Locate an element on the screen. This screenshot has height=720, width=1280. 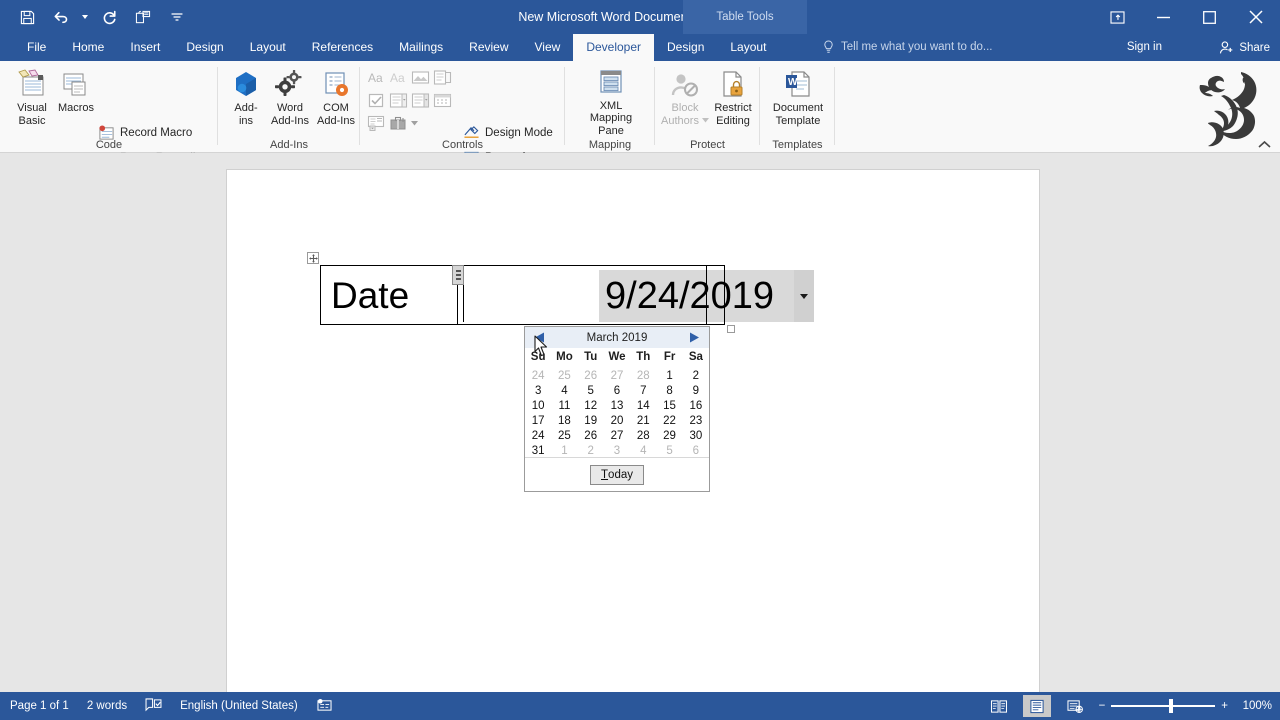
ribbon-display-options-icon is located at coordinates (1117, 17).